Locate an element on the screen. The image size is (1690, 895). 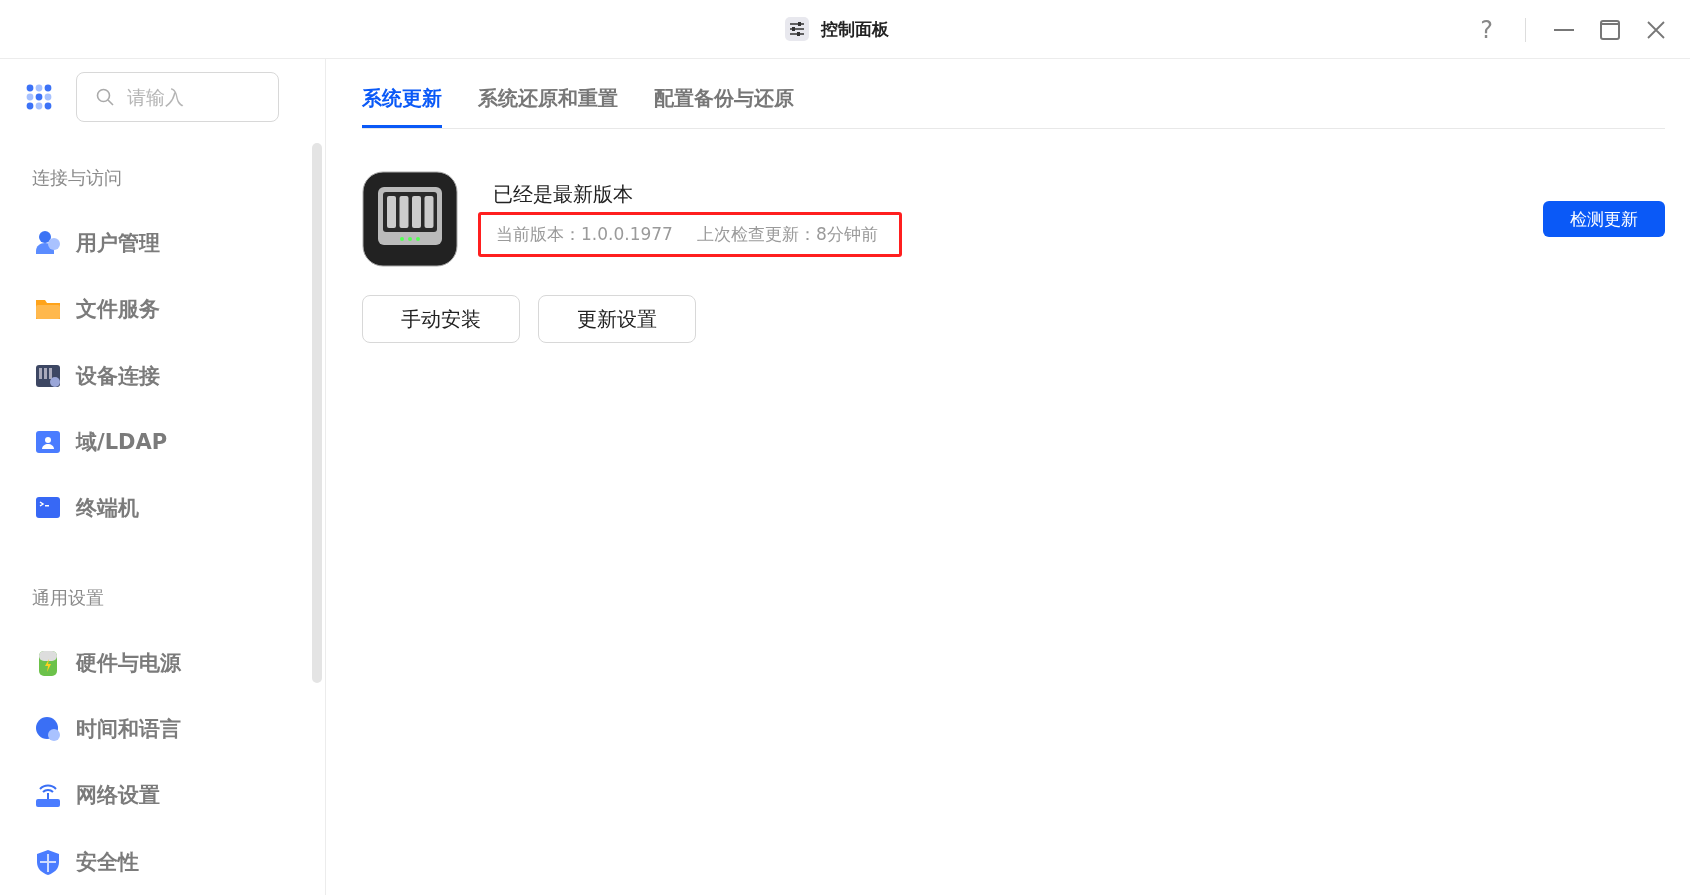
sliders-icon is located at coordinates (797, 29).